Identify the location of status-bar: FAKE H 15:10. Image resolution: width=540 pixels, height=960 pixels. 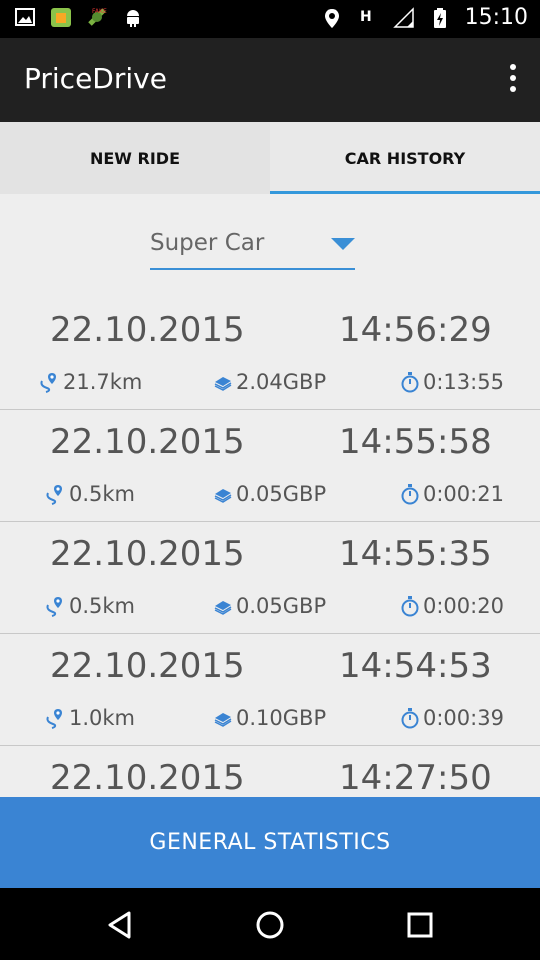
(270, 19).